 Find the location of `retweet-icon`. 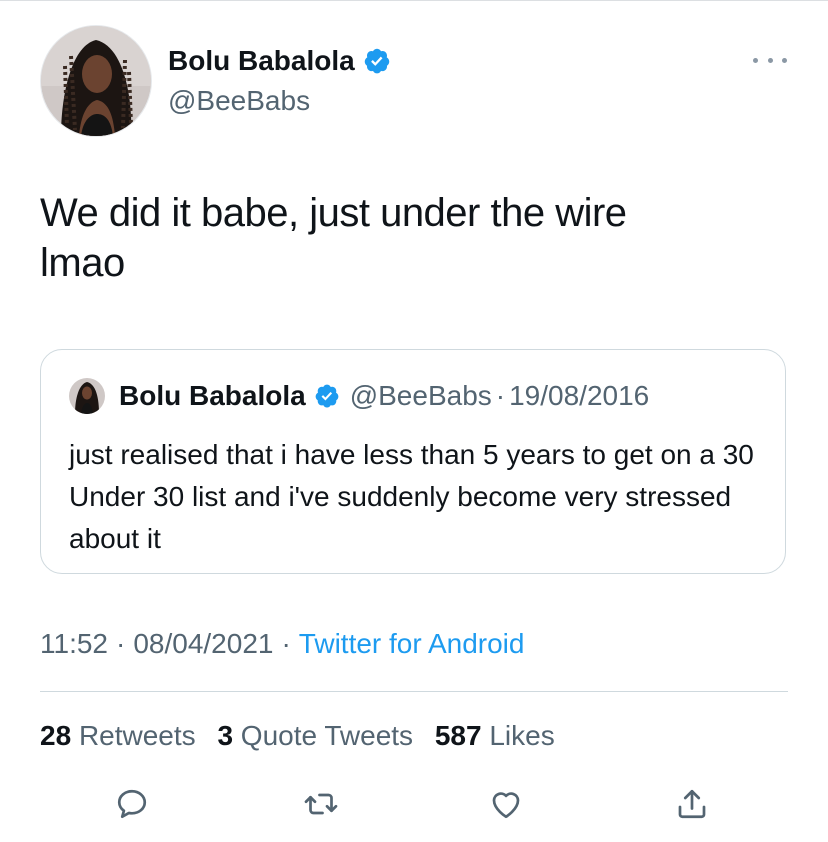

retweet-icon is located at coordinates (321, 804).